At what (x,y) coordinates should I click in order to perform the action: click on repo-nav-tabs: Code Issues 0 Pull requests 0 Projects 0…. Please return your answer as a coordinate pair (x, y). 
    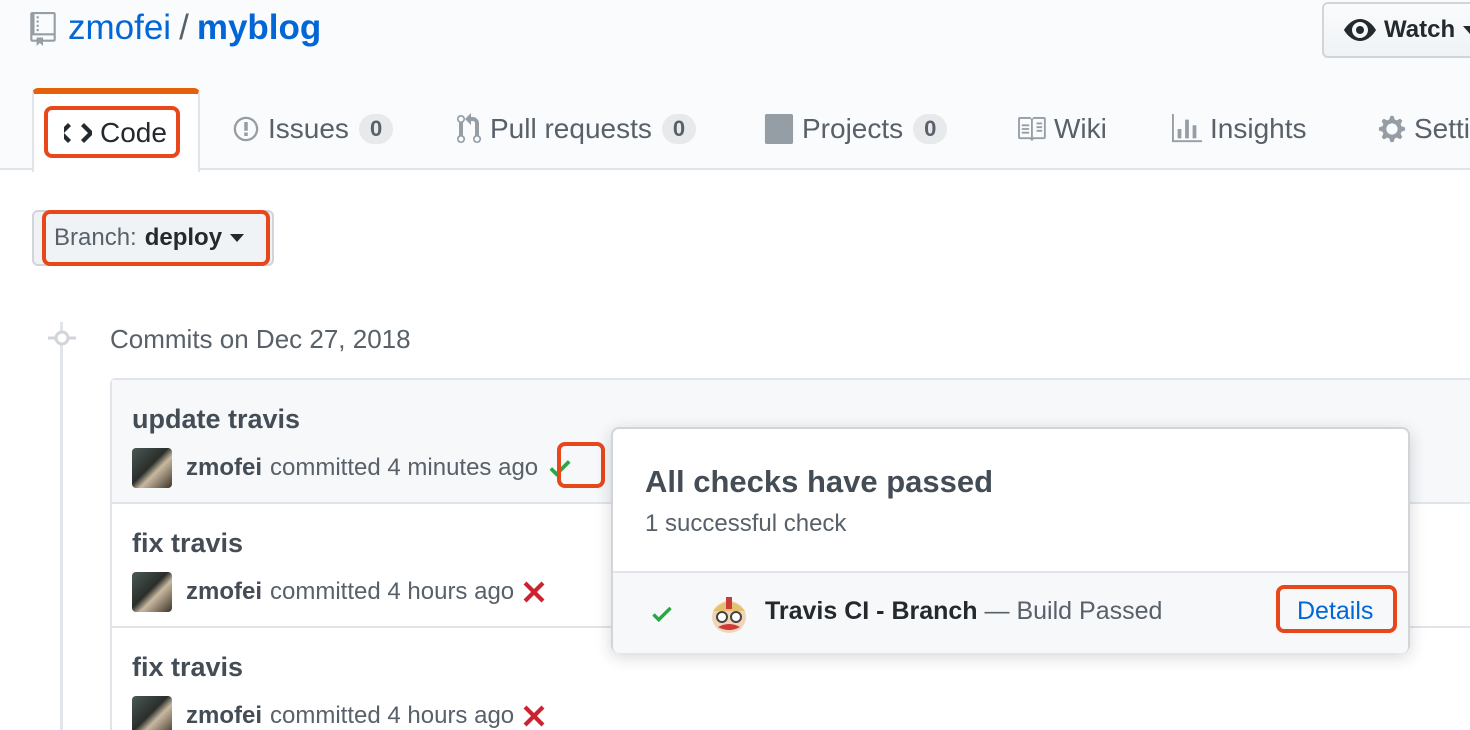
    Looking at the image, I should click on (735, 130).